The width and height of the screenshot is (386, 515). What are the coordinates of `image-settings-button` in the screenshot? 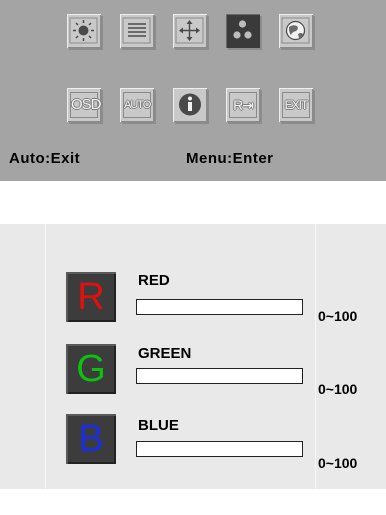 It's located at (137, 31).